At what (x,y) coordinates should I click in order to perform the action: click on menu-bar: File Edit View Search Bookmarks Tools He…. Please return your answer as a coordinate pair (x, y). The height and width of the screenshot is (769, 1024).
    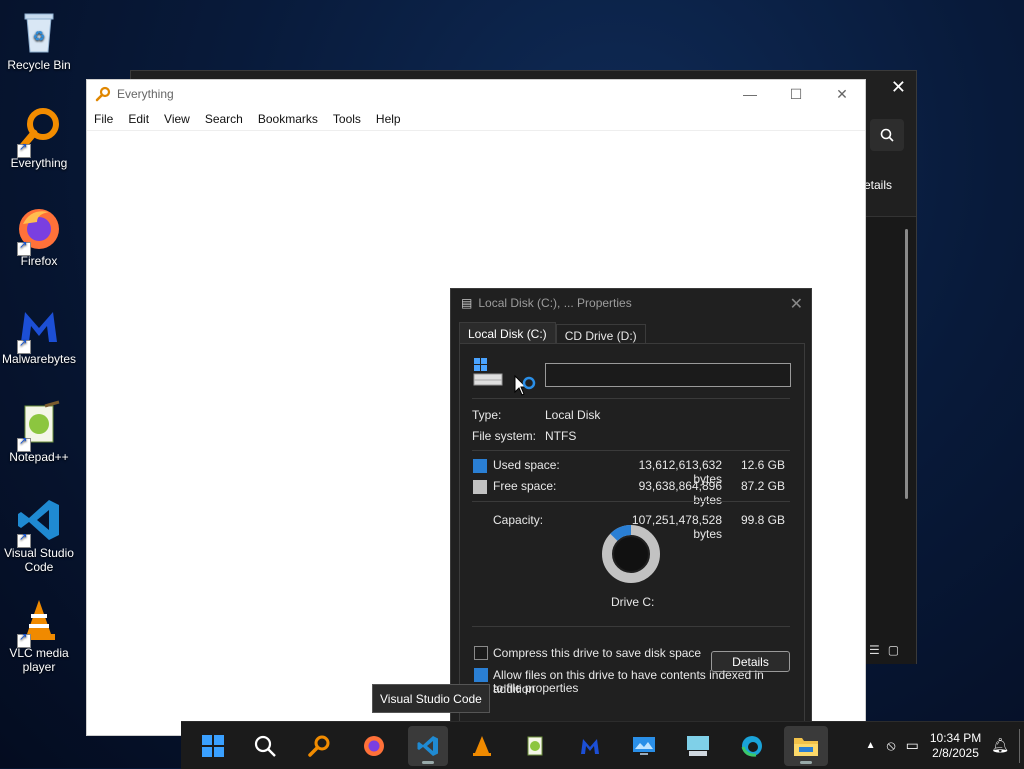
    Looking at the image, I should click on (476, 119).